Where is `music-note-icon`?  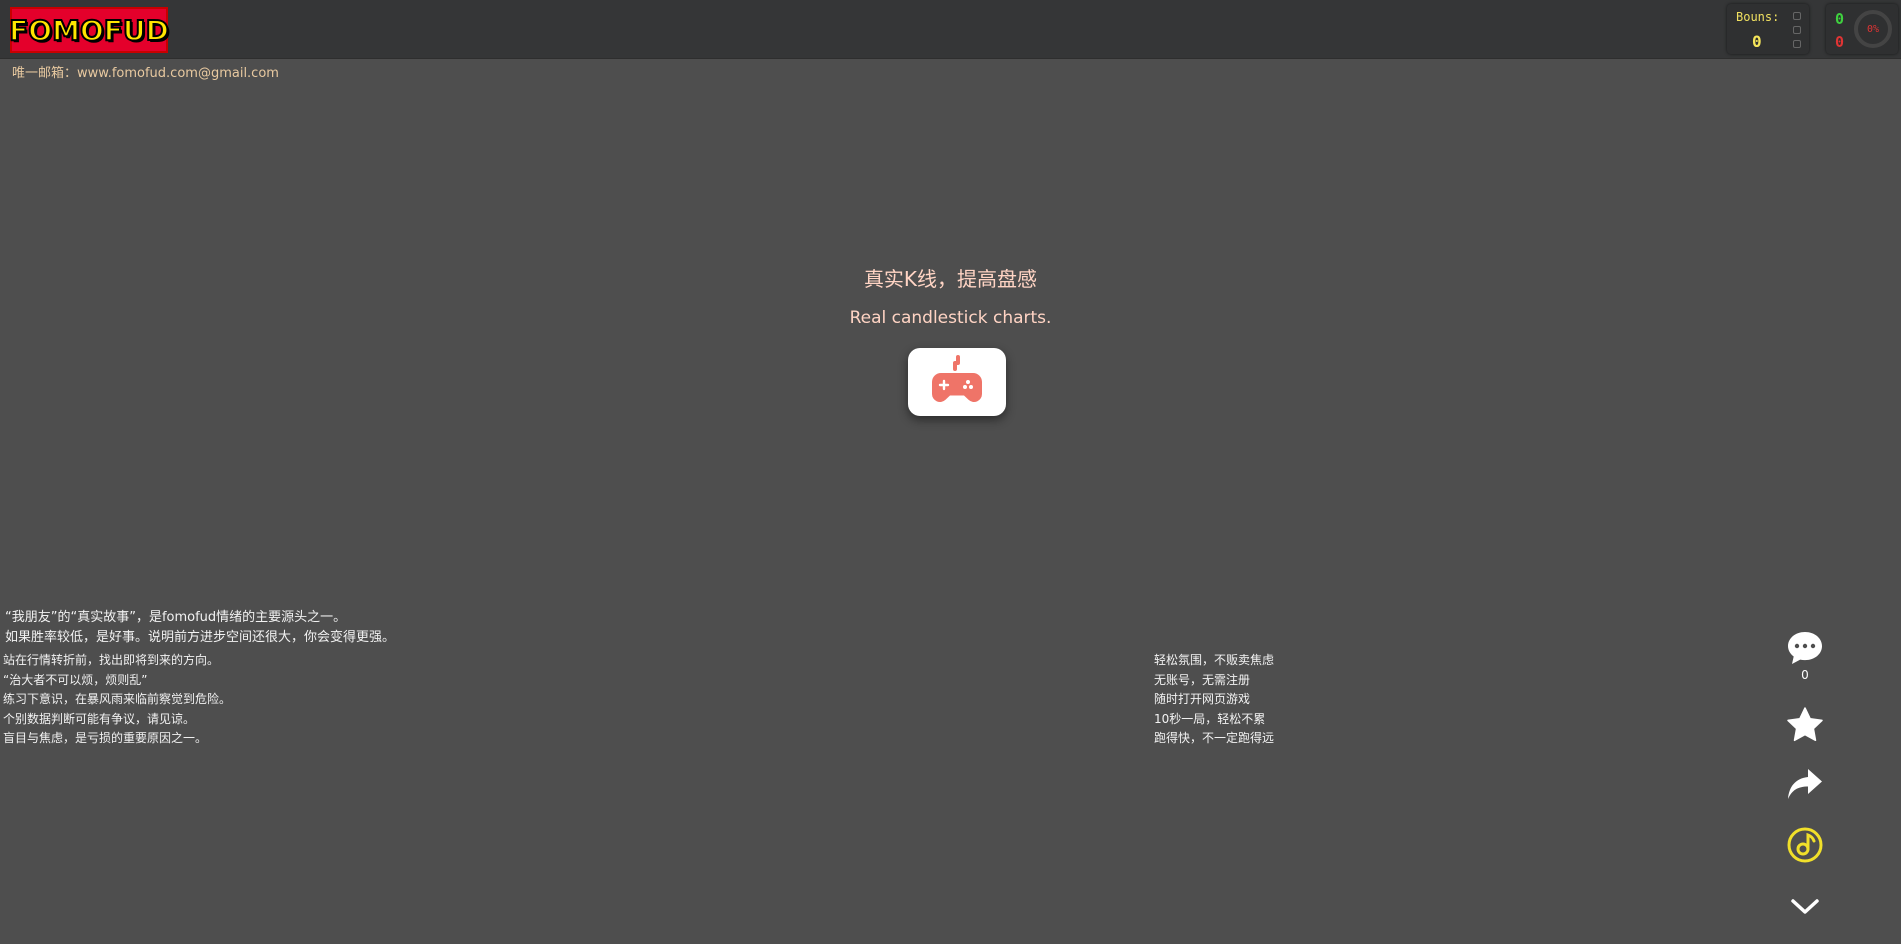 music-note-icon is located at coordinates (1805, 845).